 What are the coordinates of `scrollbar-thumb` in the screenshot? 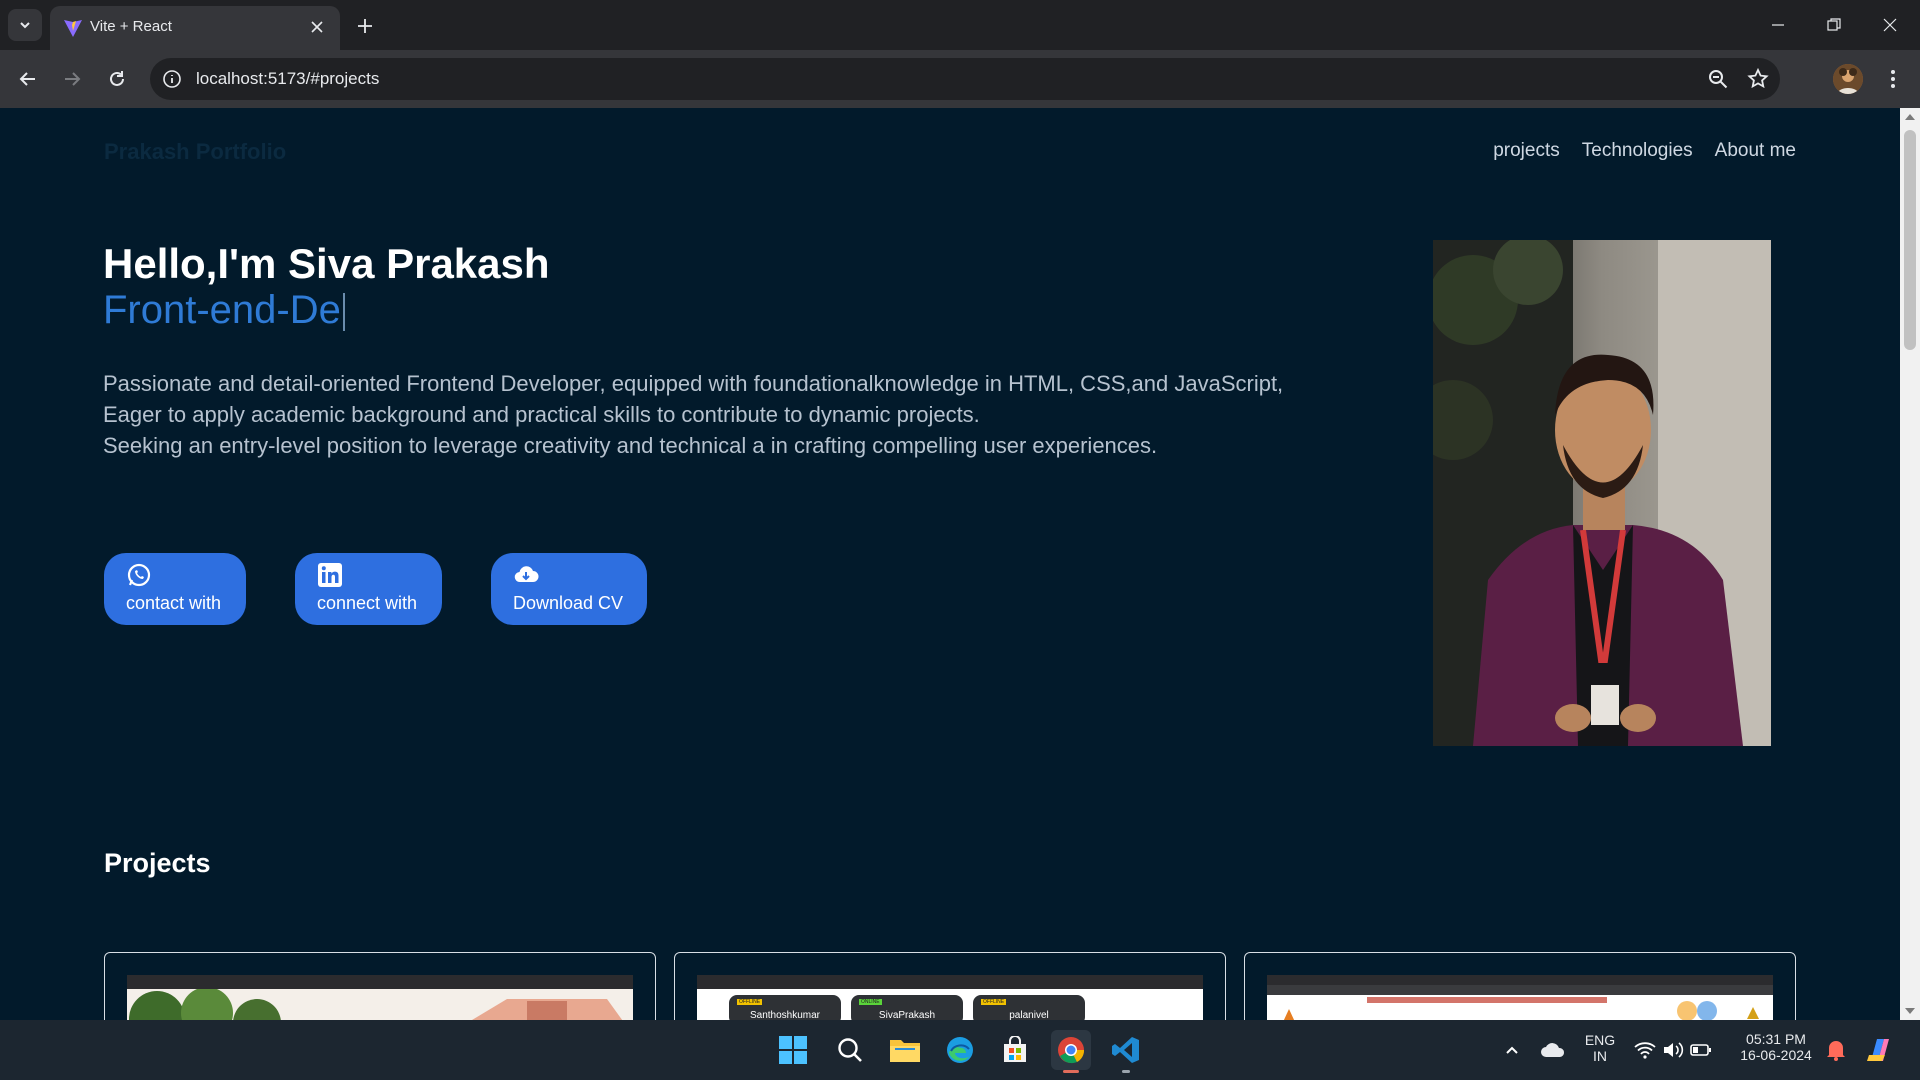 It's located at (1910, 240).